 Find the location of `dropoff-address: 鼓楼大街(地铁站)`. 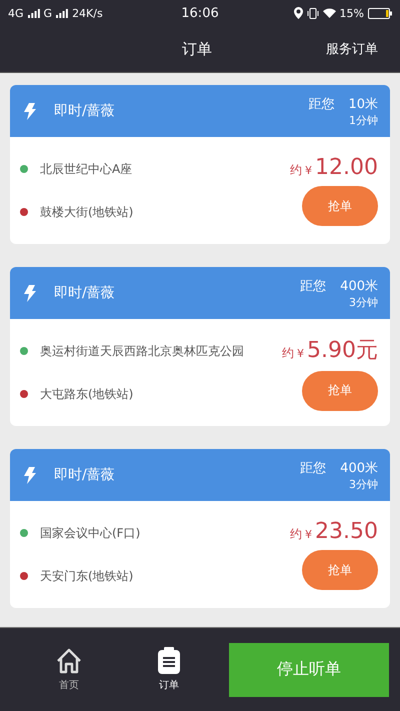

dropoff-address: 鼓楼大街(地铁站) is located at coordinates (87, 212).